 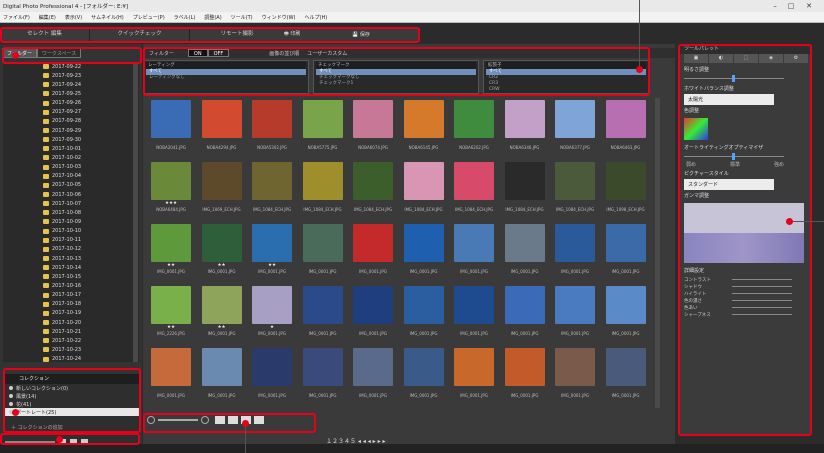 What do you see at coordinates (272, 311) in the screenshot?
I see `thumbnail: ★ IMG_0001.JPG` at bounding box center [272, 311].